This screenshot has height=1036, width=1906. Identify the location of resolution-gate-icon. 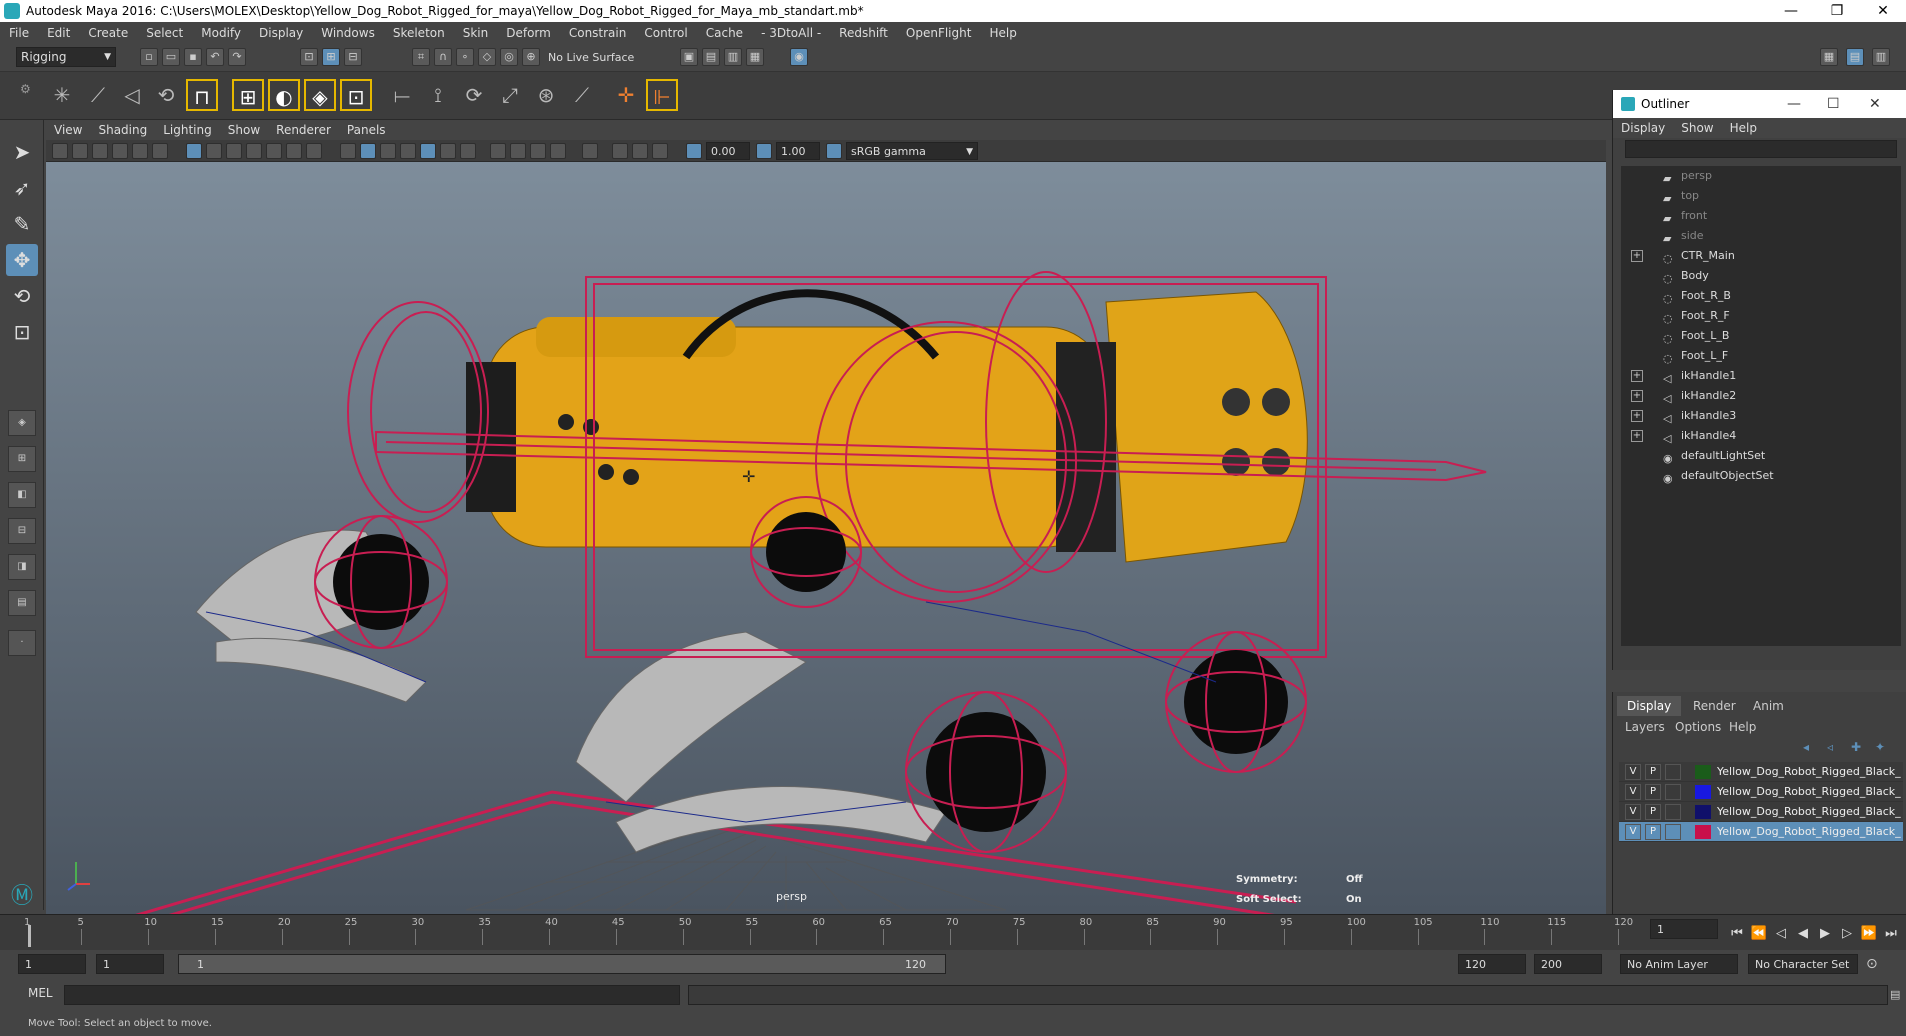
(234, 151).